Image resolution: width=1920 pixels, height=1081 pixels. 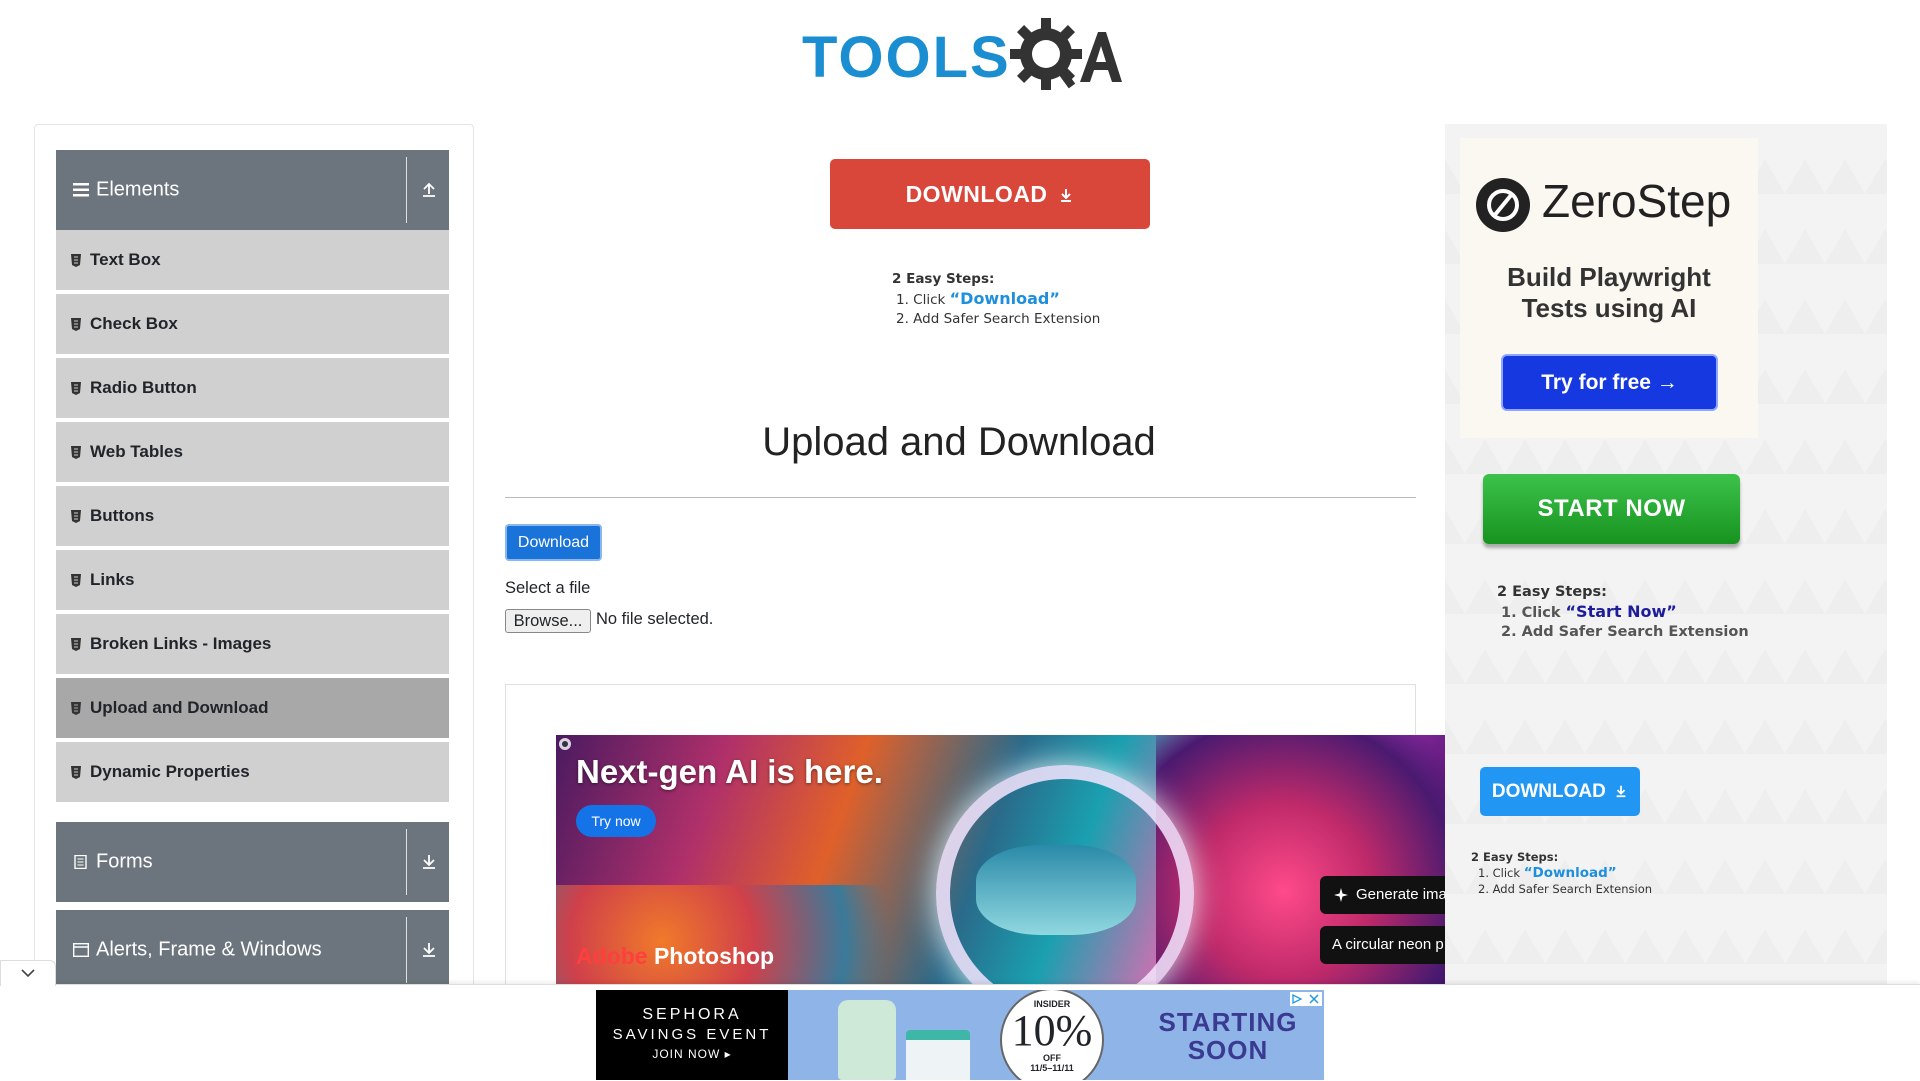 I want to click on offer-percent: 10%, so click(x=1052, y=1030).